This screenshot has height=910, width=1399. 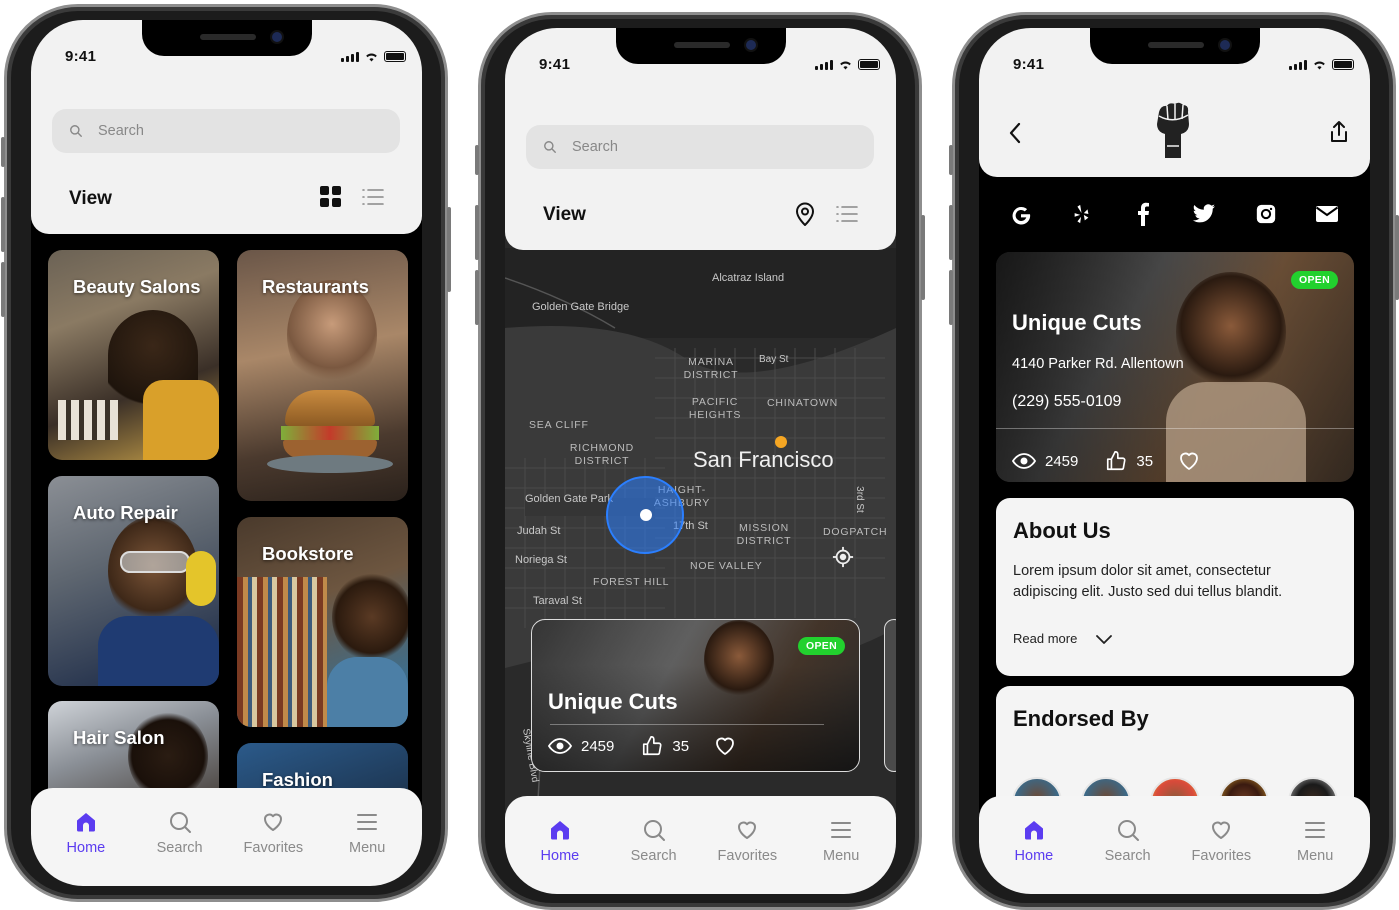 I want to click on facebook-icon, so click(x=1143, y=214).